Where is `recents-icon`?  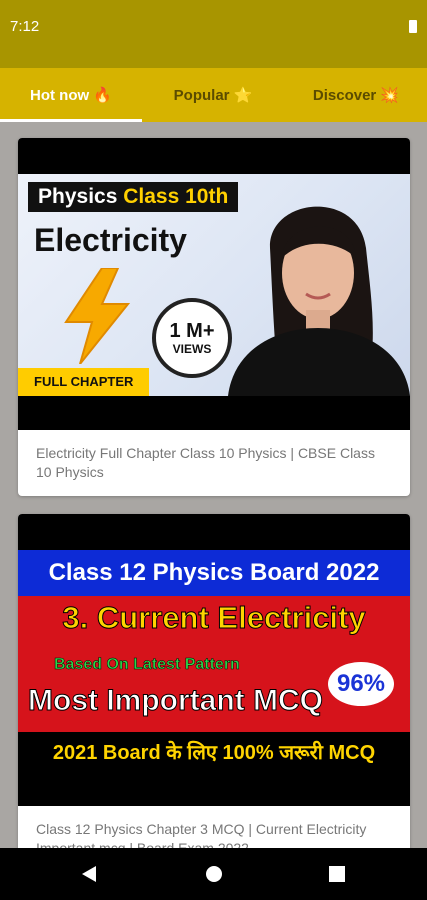
recents-icon is located at coordinates (337, 874).